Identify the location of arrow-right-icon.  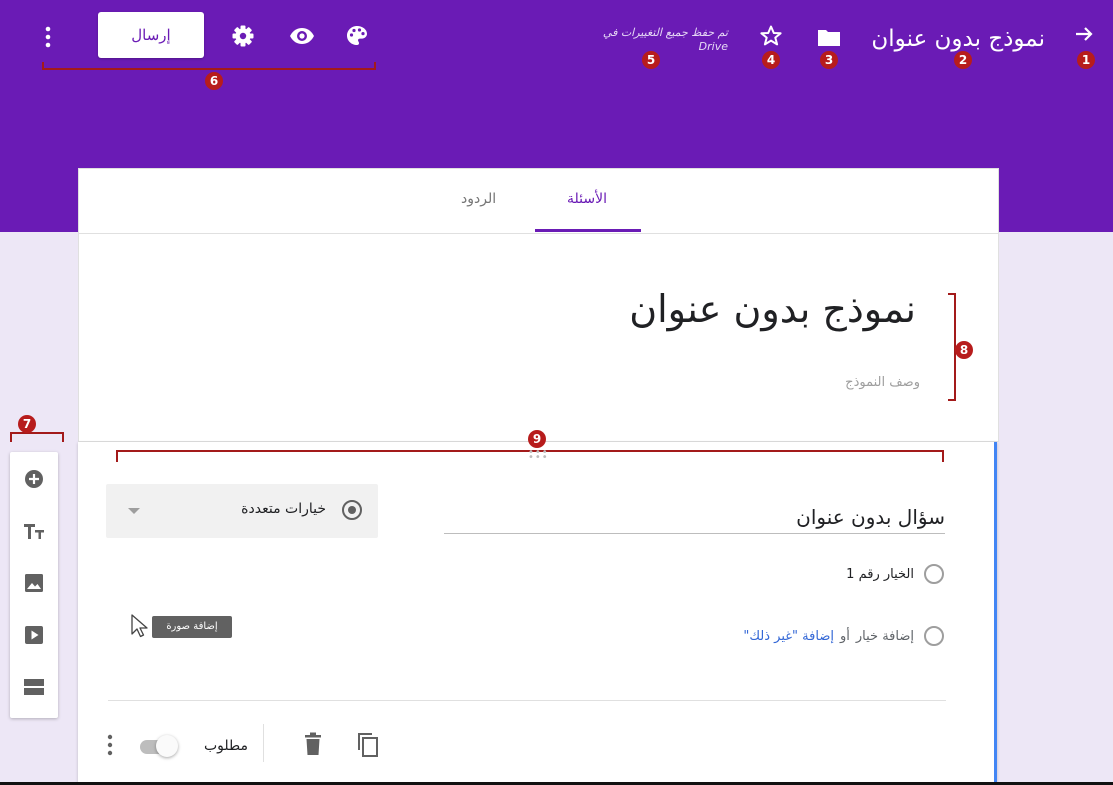
(1084, 36).